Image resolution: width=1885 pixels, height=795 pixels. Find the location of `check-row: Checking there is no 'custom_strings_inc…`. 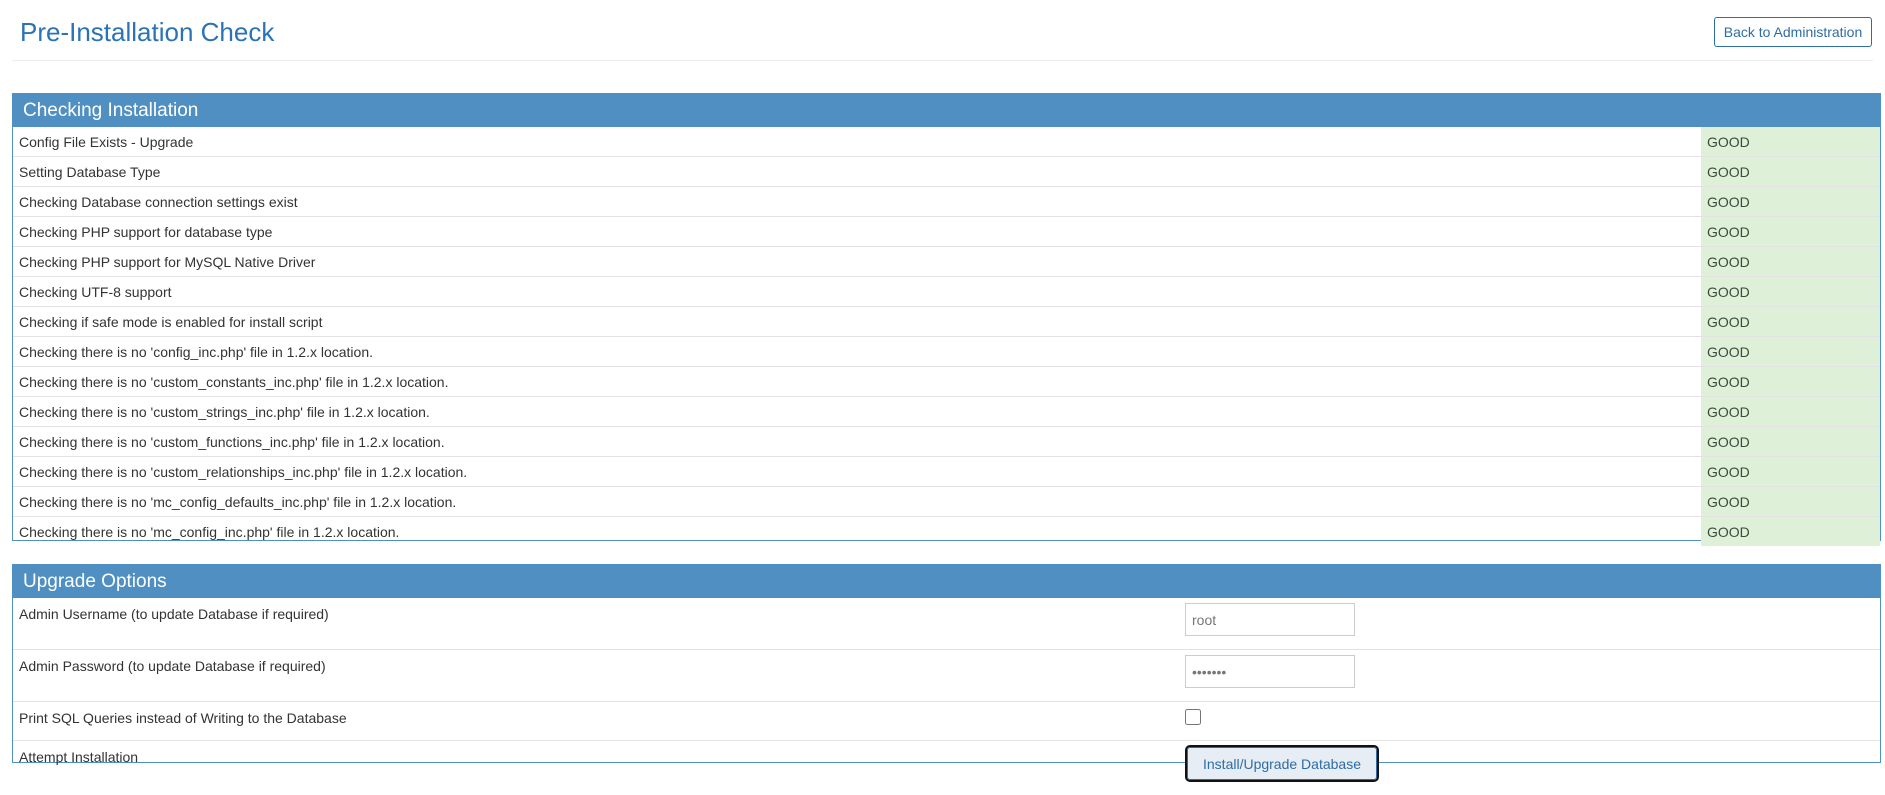

check-row: Checking there is no 'custom_strings_inc… is located at coordinates (946, 412).